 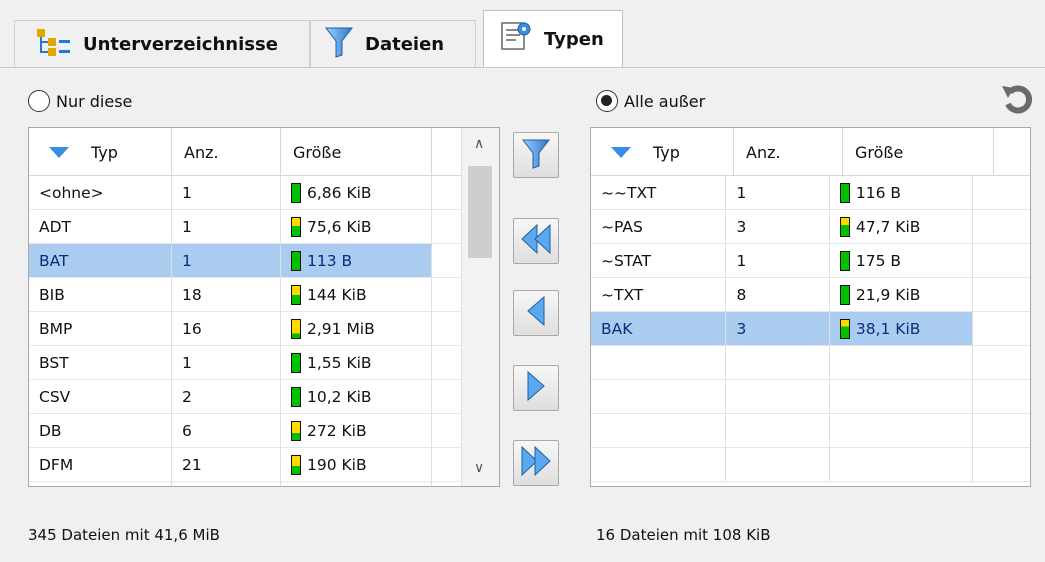 I want to click on cell-groesse: 6,86 KiB, so click(x=356, y=193).